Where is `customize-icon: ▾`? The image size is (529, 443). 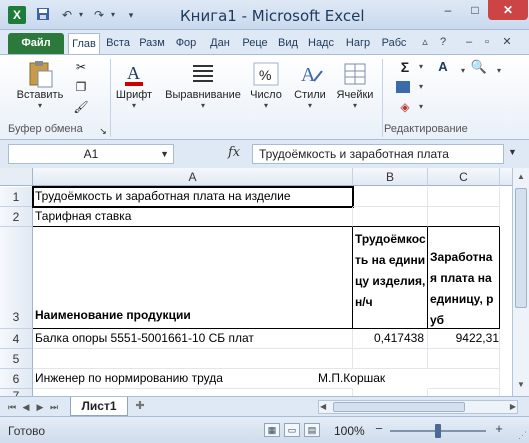 customize-icon: ▾ is located at coordinates (131, 15).